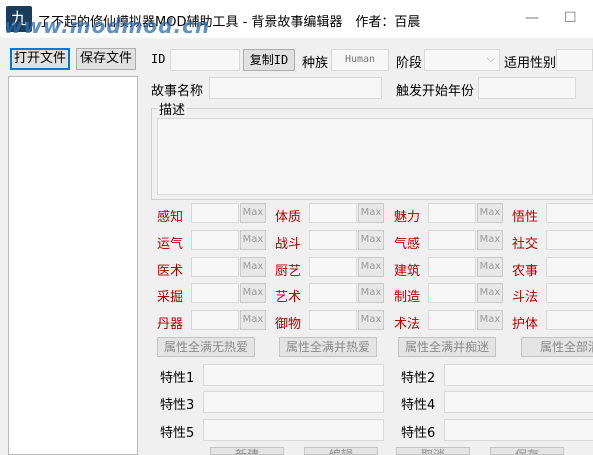 This screenshot has height=455, width=593. Describe the element at coordinates (288, 217) in the screenshot. I see `attr-label: 体质` at that location.